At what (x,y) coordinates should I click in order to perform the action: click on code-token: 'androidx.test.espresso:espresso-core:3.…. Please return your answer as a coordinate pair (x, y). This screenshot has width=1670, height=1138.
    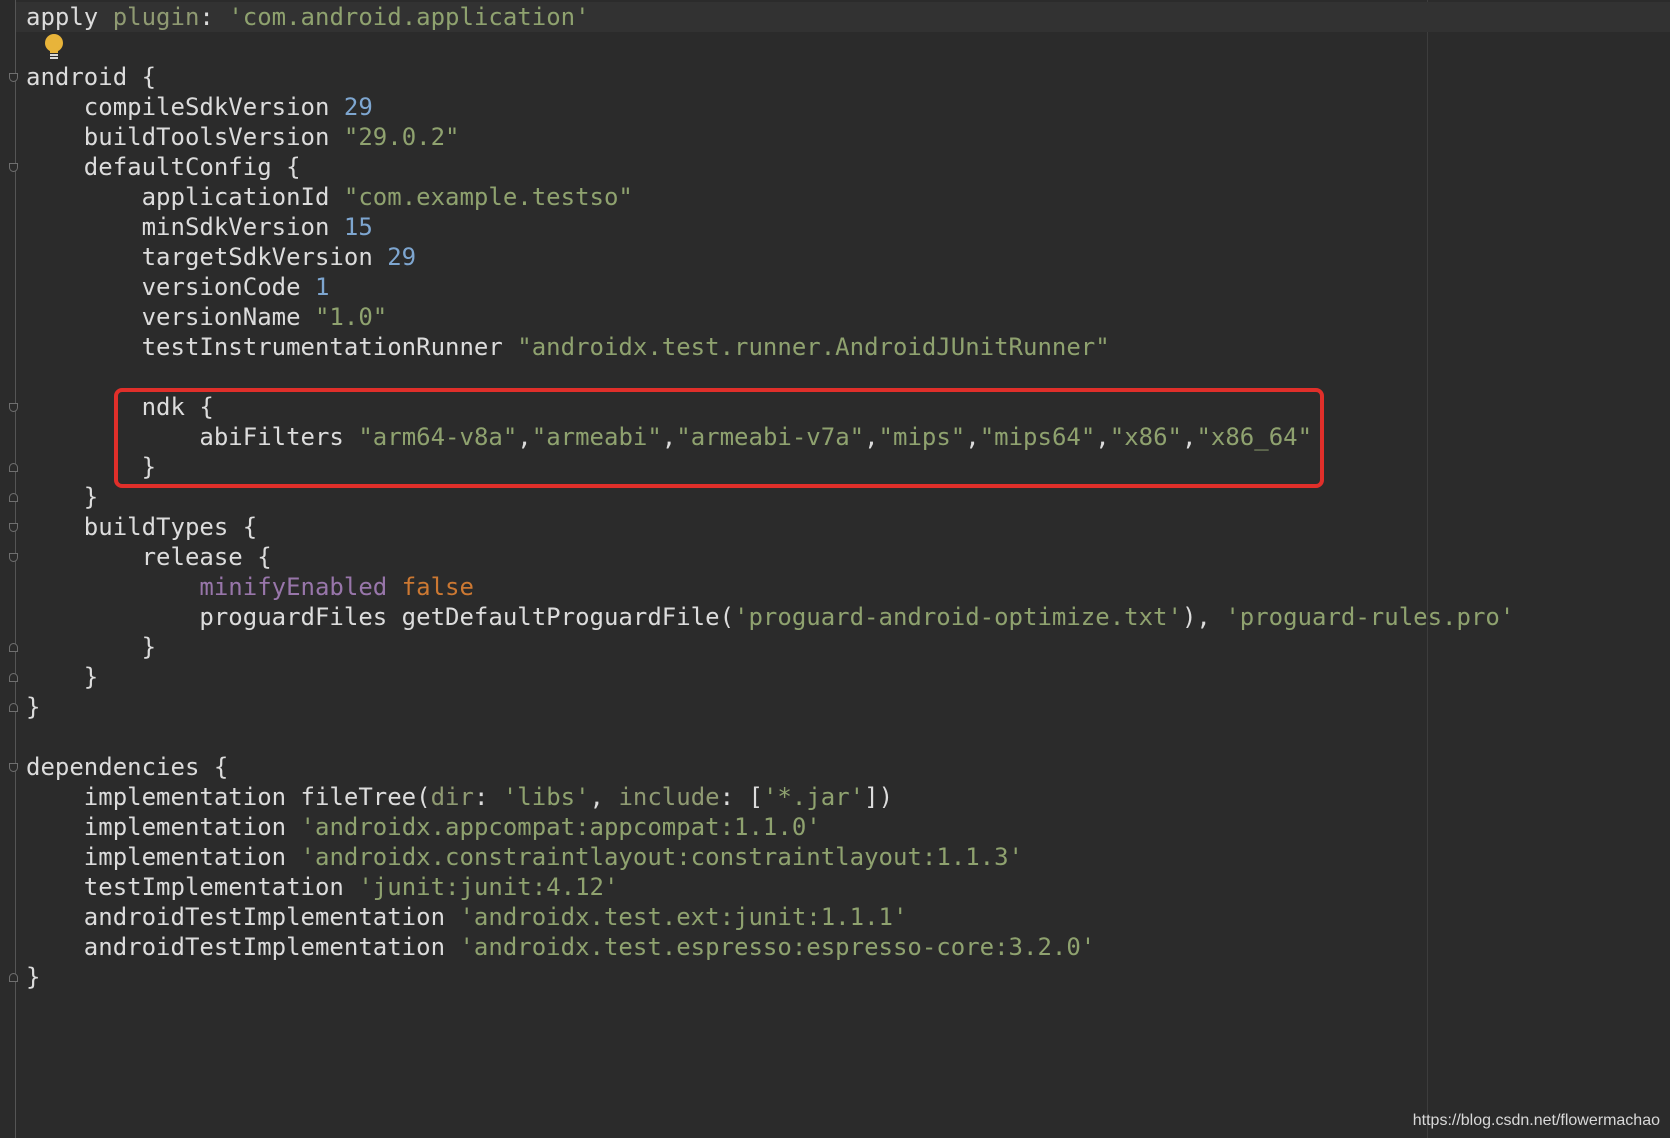
    Looking at the image, I should click on (777, 947).